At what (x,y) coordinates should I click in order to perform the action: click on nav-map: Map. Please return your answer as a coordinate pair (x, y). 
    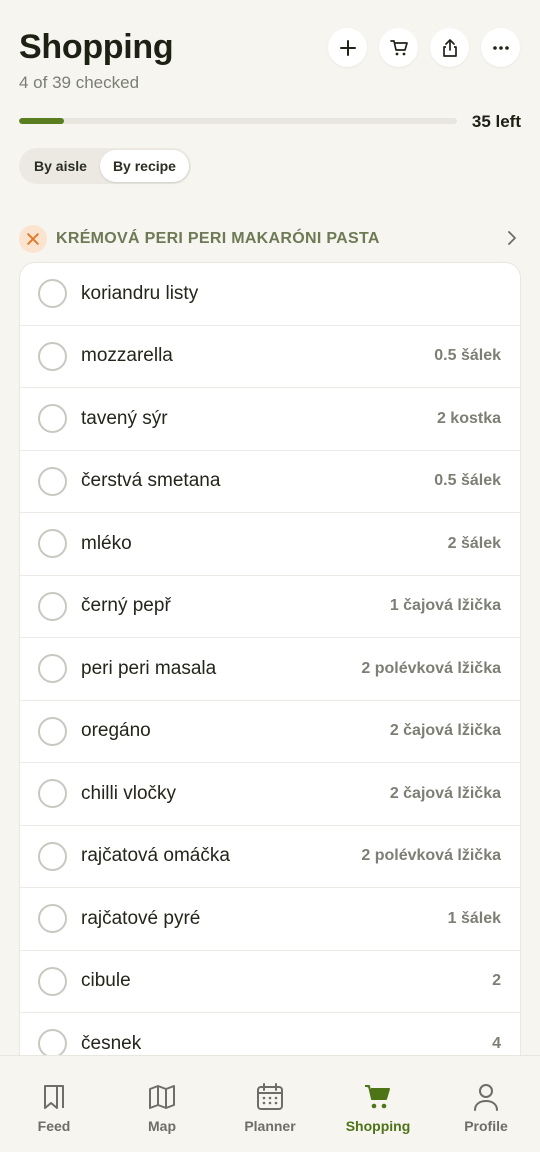
    Looking at the image, I should click on (162, 1104).